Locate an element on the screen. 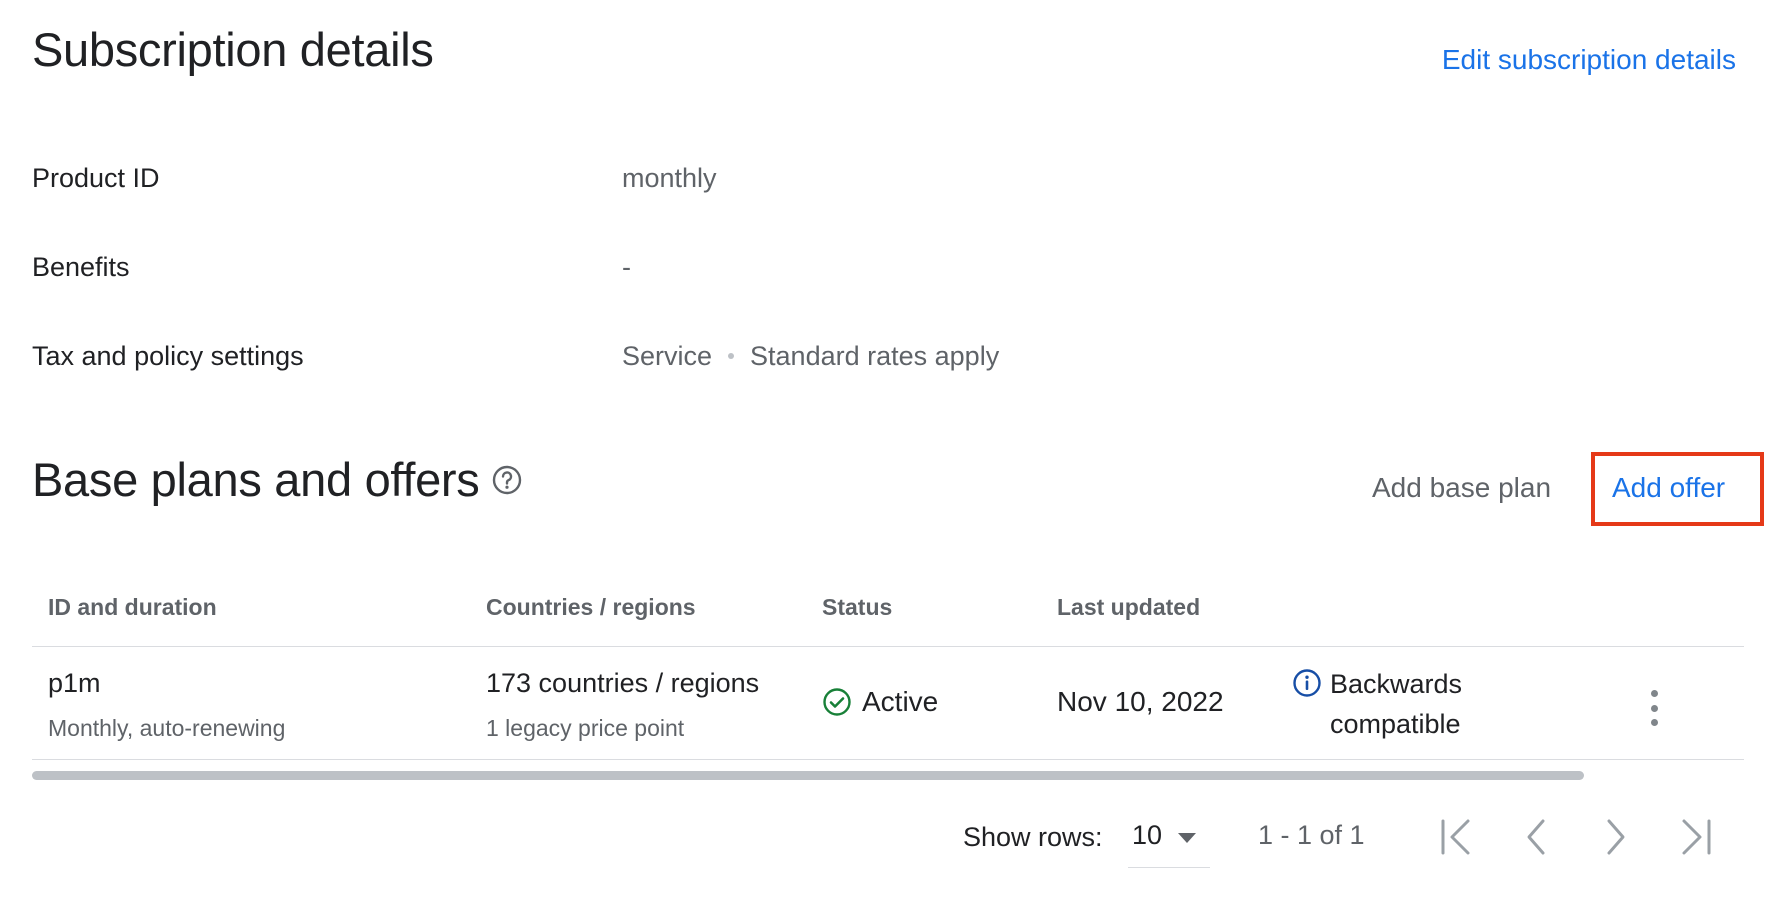 The height and width of the screenshot is (918, 1780). dropdown-arrow-icon is located at coordinates (1187, 838).